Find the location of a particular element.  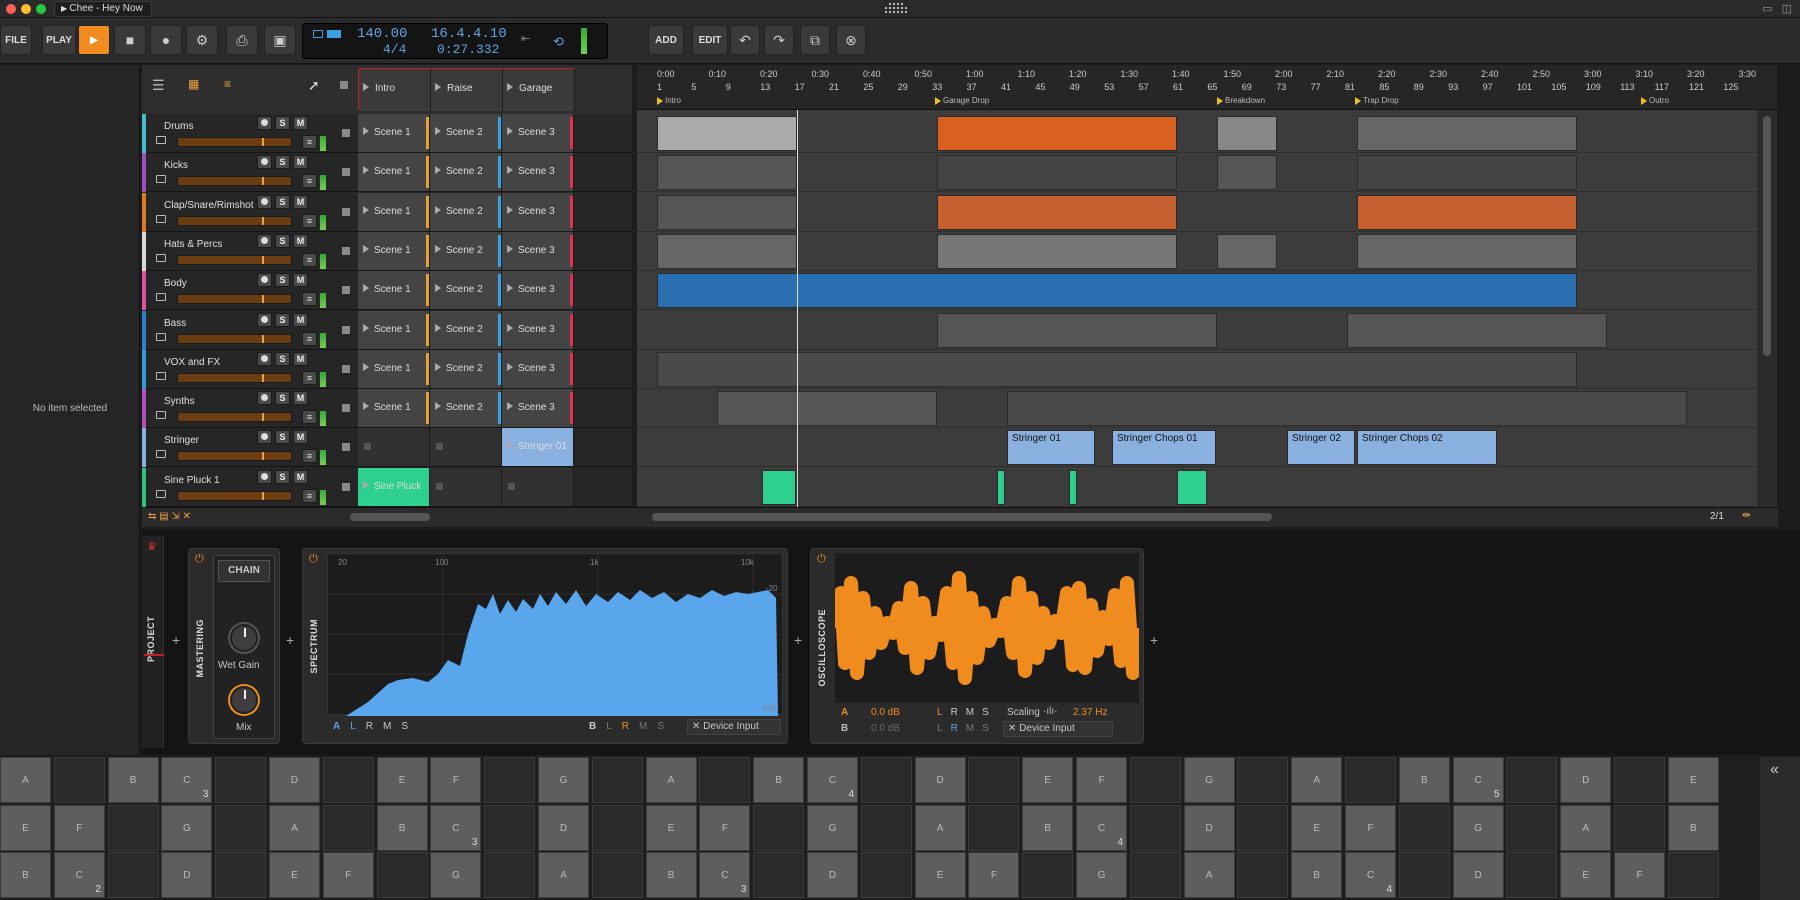

track-row: Kicks S M ≡ Scene 1 Scene 2 Scene 3 is located at coordinates (387, 173).